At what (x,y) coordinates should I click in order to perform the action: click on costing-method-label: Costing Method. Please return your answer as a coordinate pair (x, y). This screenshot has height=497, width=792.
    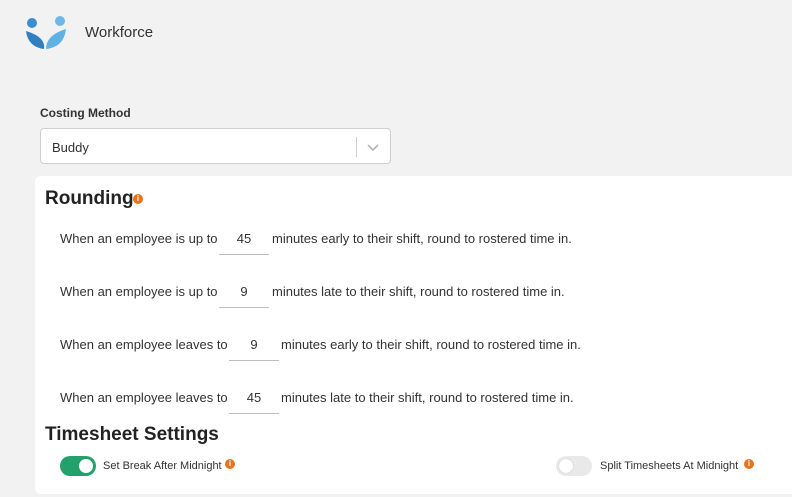
    Looking at the image, I should click on (85, 113).